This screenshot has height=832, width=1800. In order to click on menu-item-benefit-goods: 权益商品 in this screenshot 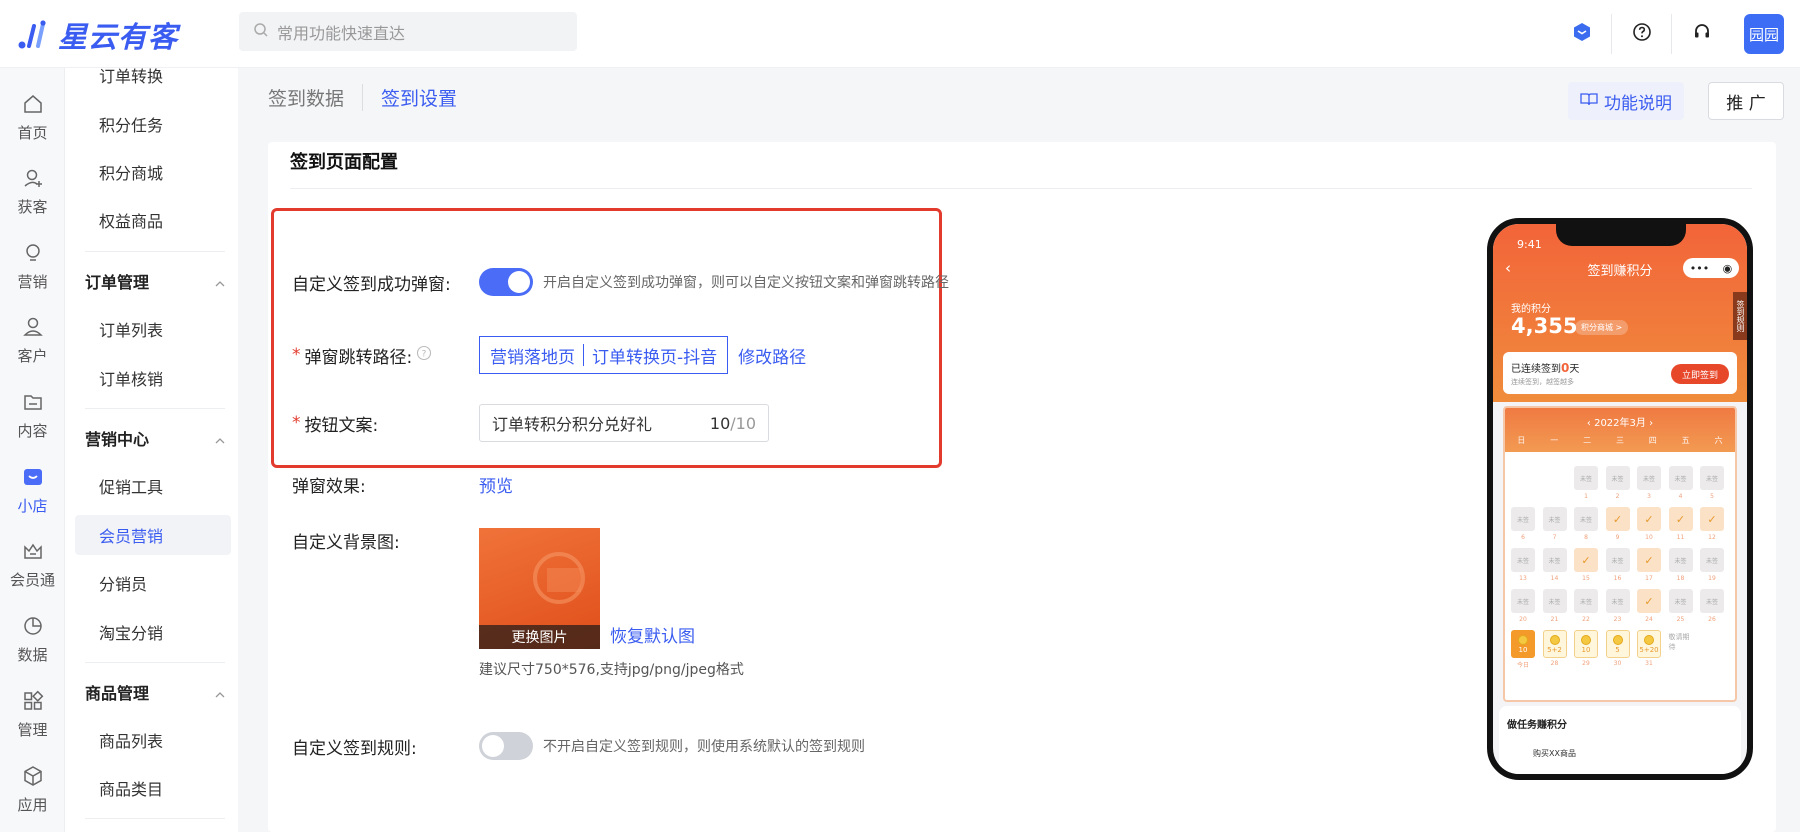, I will do `click(153, 220)`.